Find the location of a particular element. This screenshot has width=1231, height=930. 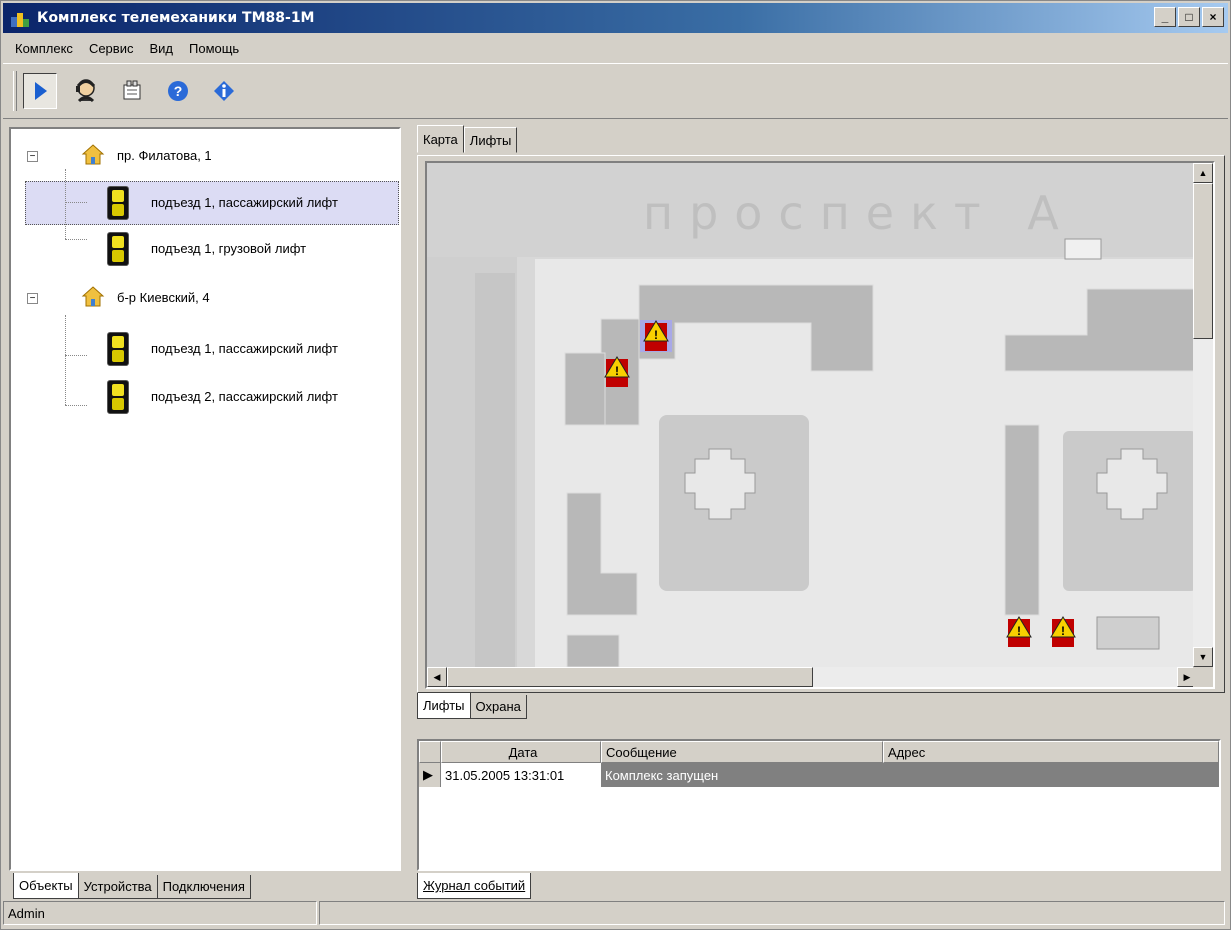

table-row: ▶ 31.05.2005 13:31:01 Комплекс запущен is located at coordinates (819, 775).